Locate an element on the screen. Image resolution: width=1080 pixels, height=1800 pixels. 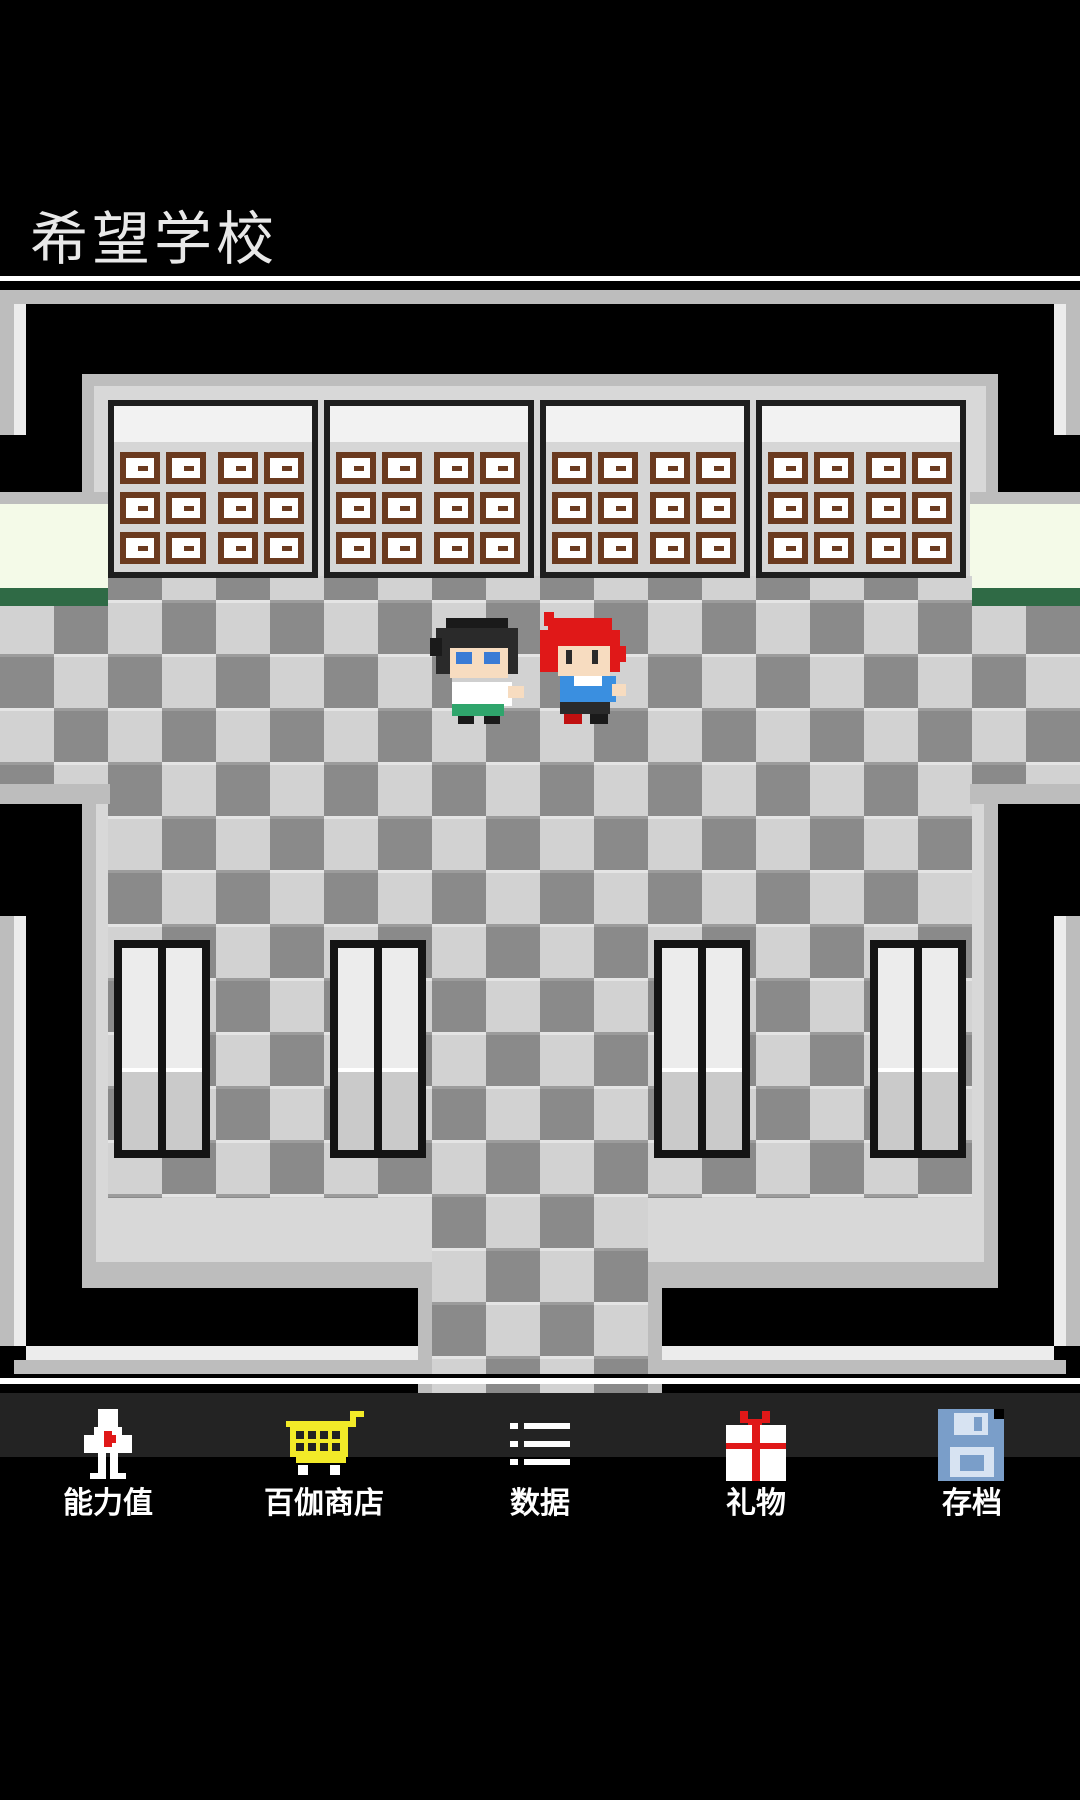
stats-label: 能力值 is located at coordinates (108, 1503).